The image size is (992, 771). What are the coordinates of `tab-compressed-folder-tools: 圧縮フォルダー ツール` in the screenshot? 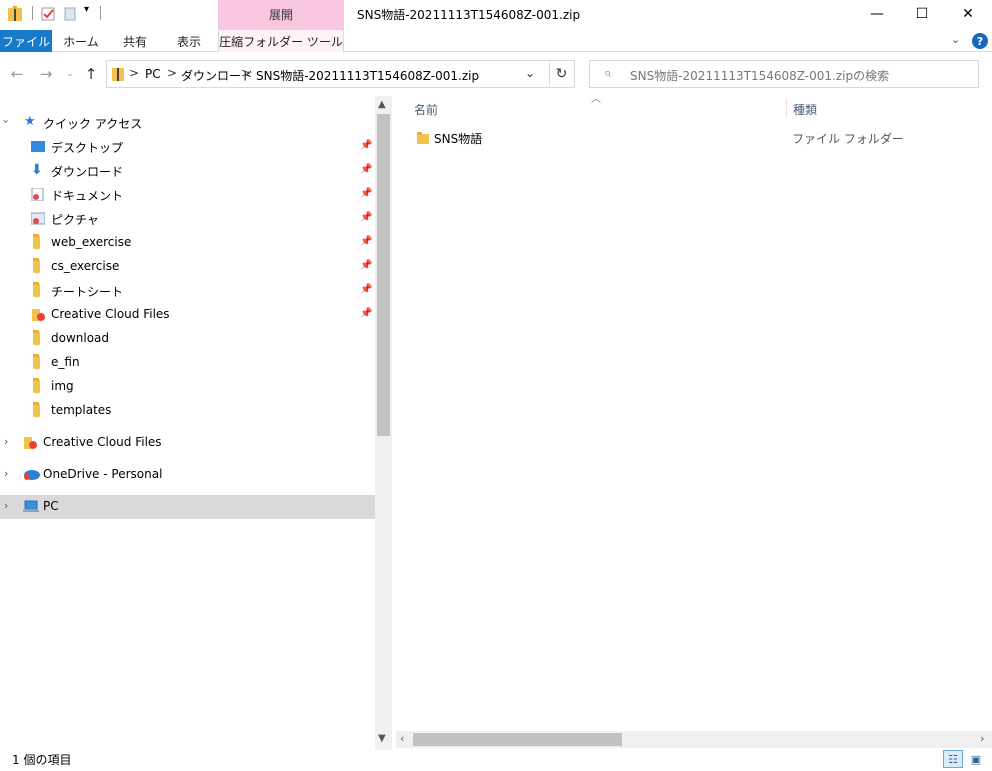 It's located at (281, 41).